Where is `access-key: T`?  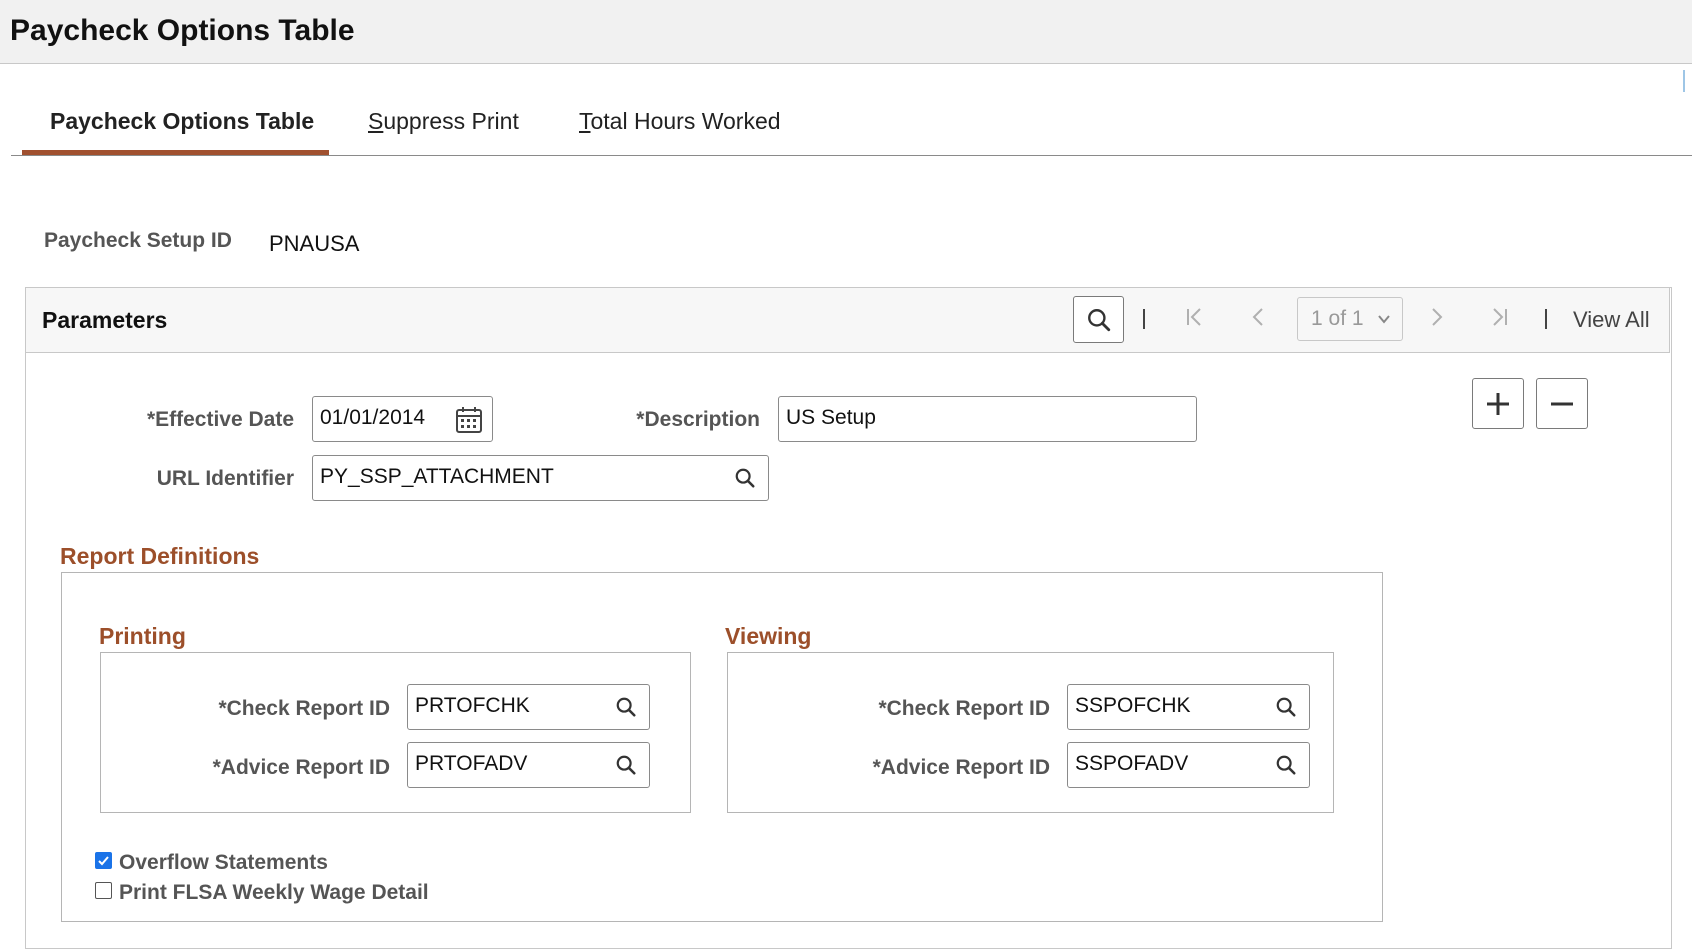 access-key: T is located at coordinates (585, 121).